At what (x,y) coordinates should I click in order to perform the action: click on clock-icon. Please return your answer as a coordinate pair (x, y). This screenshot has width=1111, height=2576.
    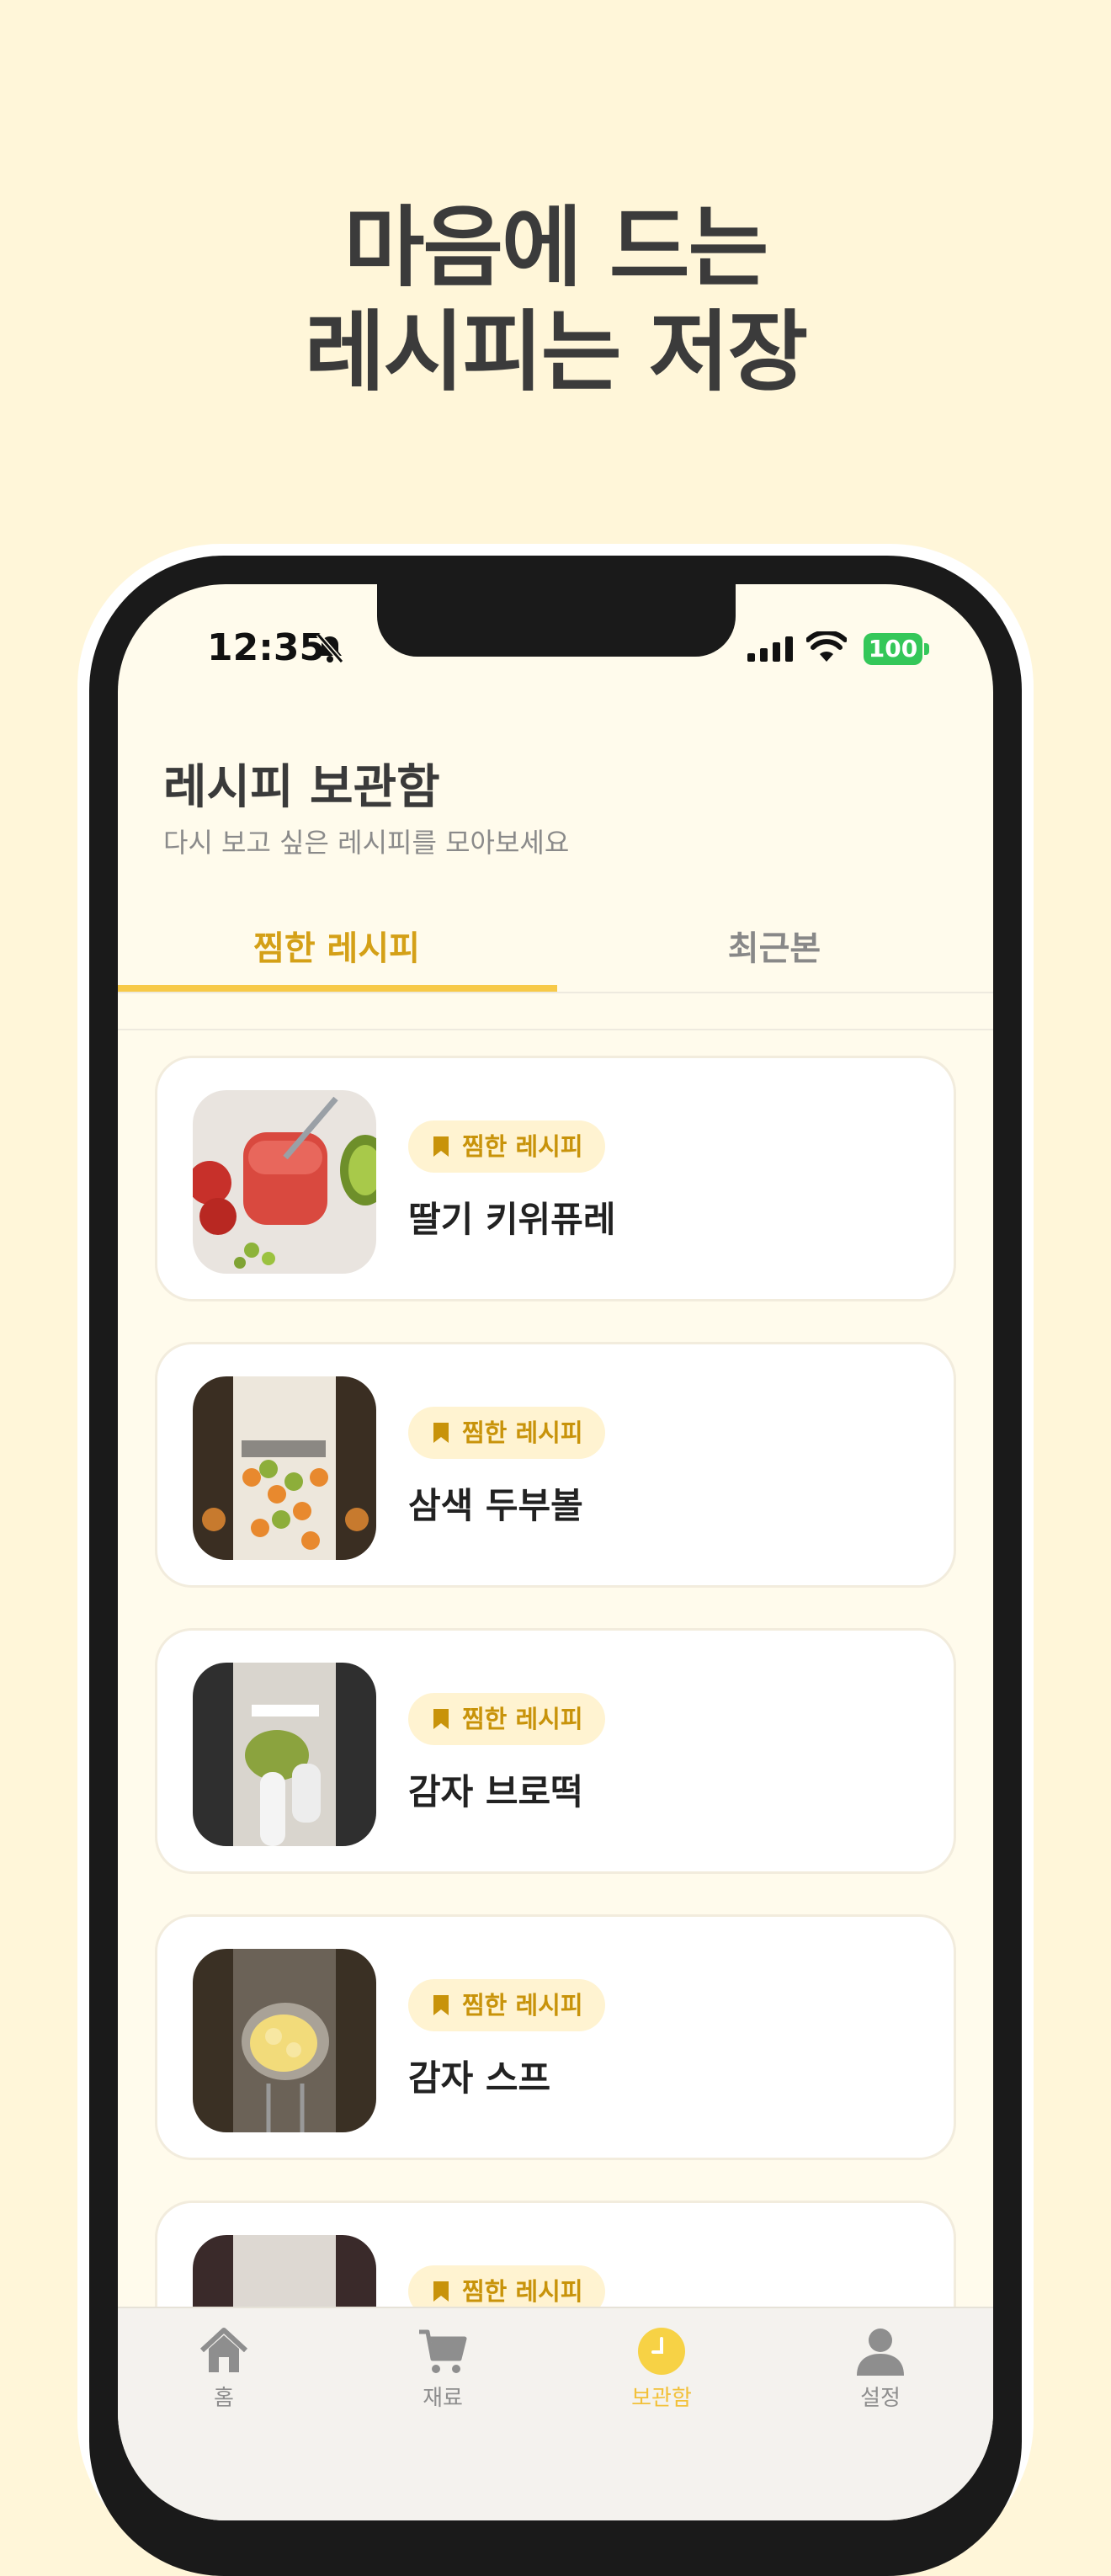
    Looking at the image, I should click on (661, 2351).